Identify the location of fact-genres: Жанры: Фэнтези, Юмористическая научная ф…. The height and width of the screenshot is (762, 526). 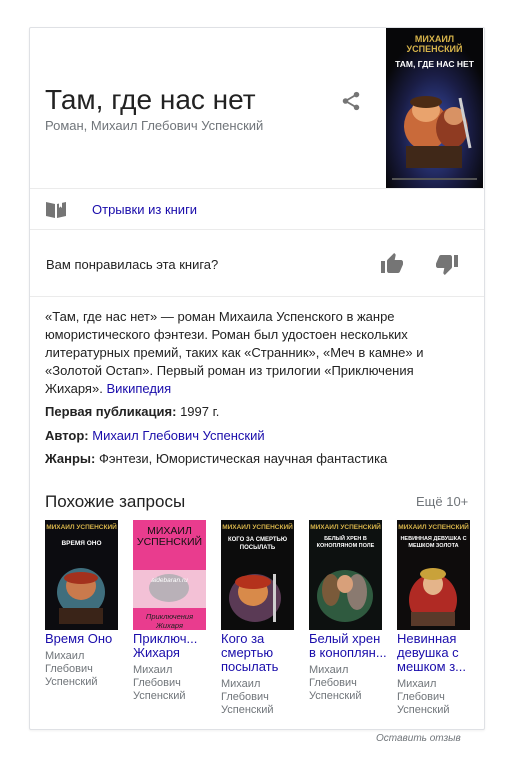
(216, 458).